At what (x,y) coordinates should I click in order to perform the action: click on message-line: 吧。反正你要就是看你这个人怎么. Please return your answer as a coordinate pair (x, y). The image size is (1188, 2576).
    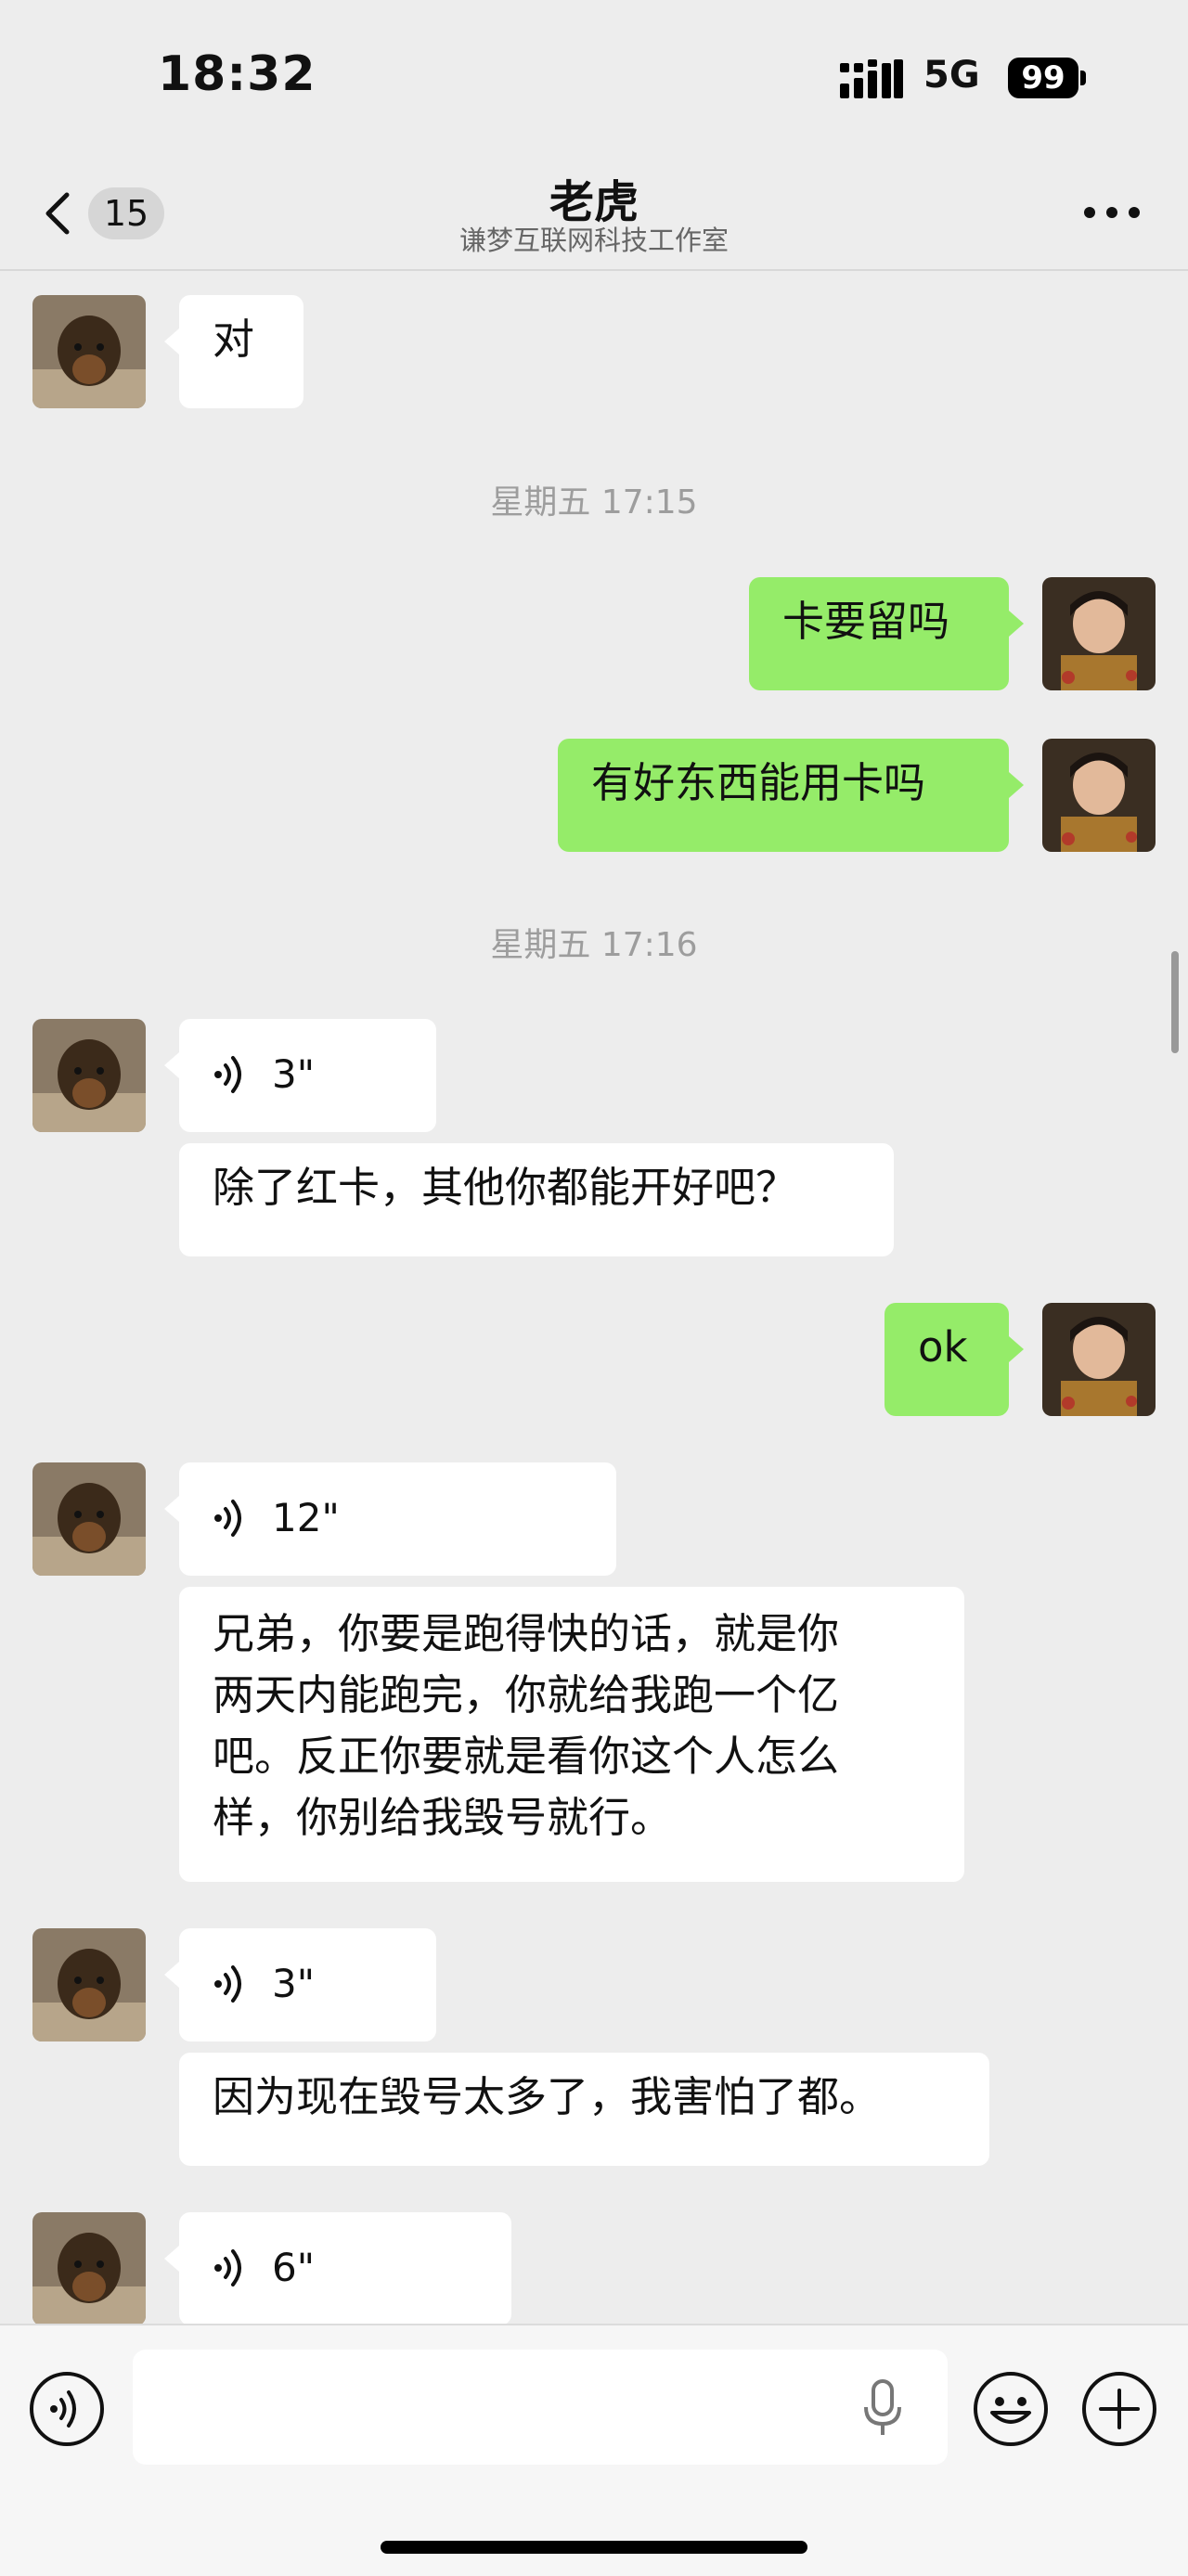
    Looking at the image, I should click on (526, 1756).